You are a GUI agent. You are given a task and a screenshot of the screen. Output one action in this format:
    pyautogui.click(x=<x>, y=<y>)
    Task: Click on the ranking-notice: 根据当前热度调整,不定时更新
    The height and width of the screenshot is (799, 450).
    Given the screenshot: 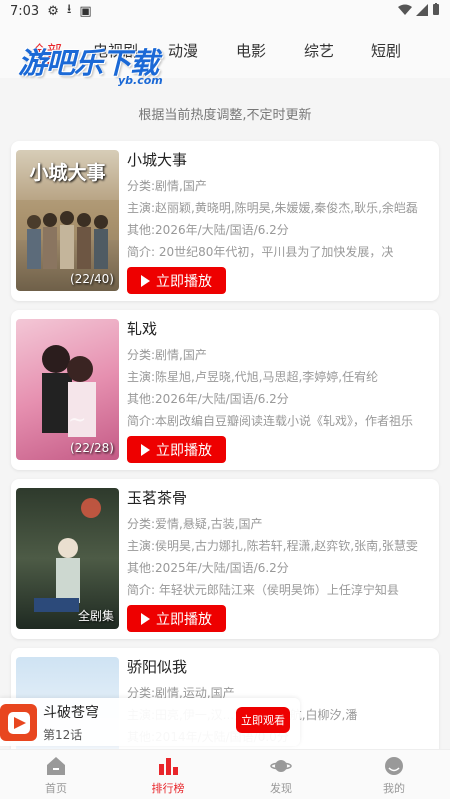 What is the action you would take?
    pyautogui.click(x=225, y=115)
    